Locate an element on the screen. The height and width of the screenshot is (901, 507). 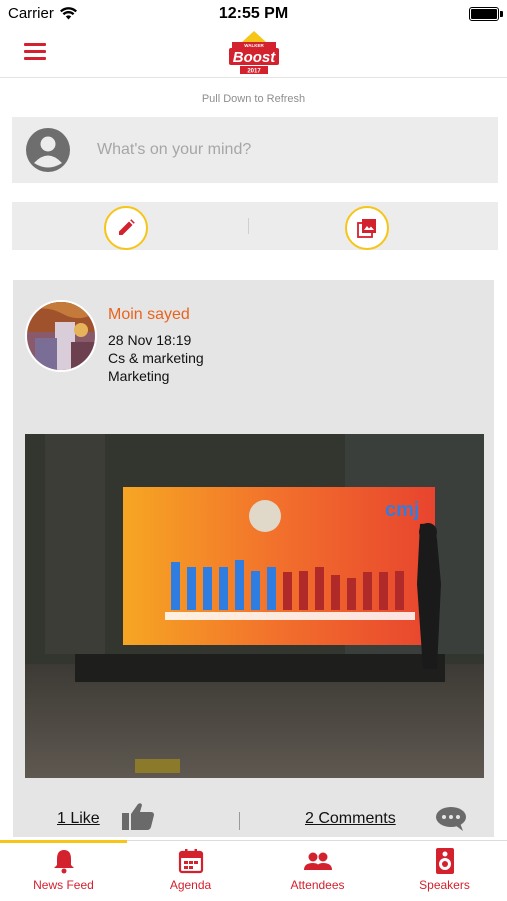
tab-agenda: Agenda is located at coordinates (190, 874).